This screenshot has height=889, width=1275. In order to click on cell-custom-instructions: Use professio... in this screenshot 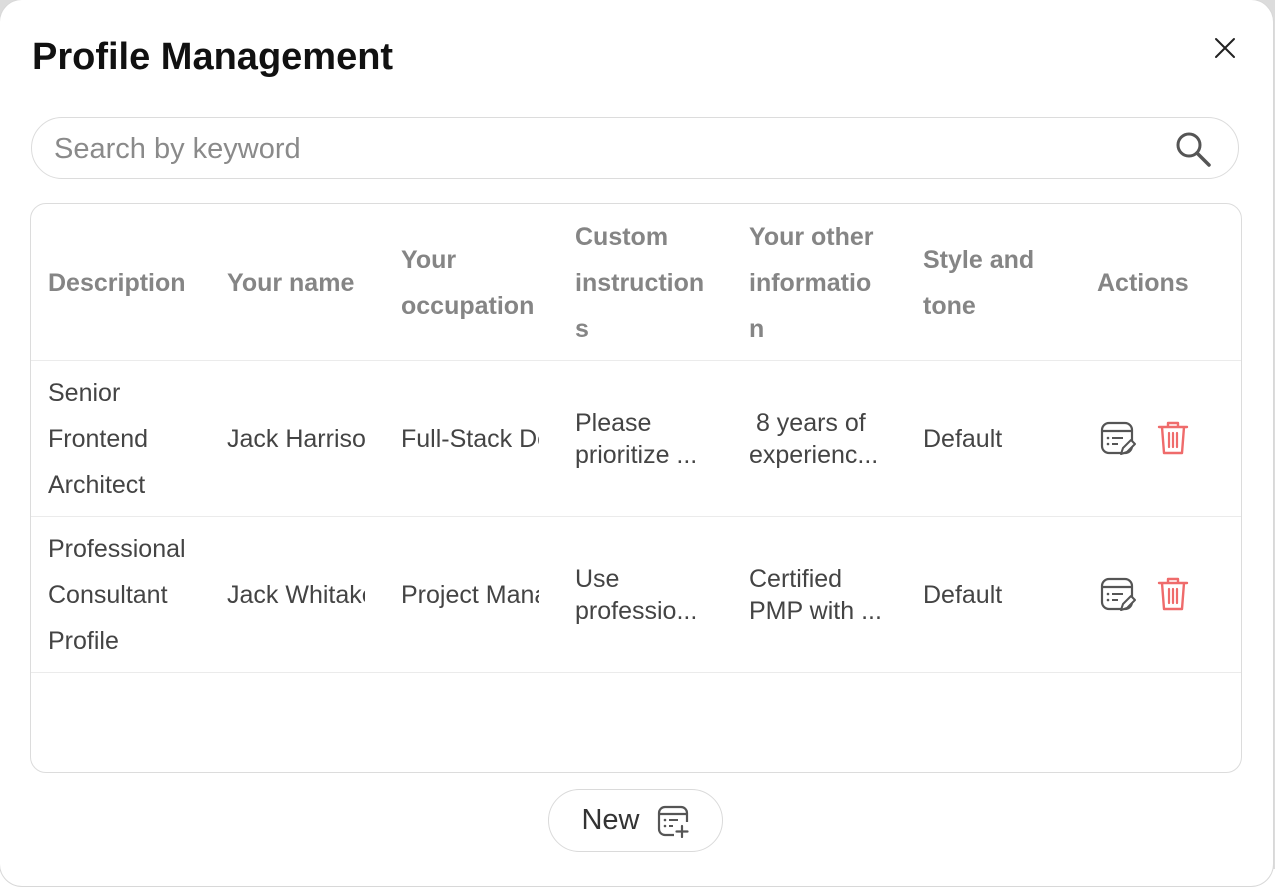, I will do `click(655, 595)`.